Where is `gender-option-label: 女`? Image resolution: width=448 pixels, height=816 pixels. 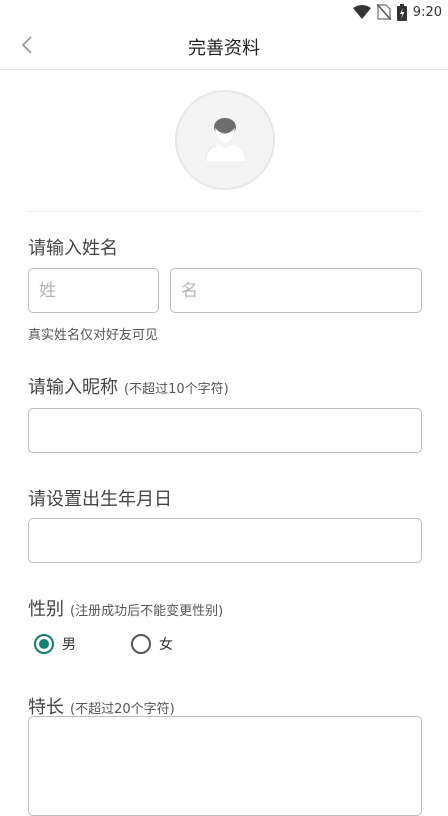 gender-option-label: 女 is located at coordinates (166, 645).